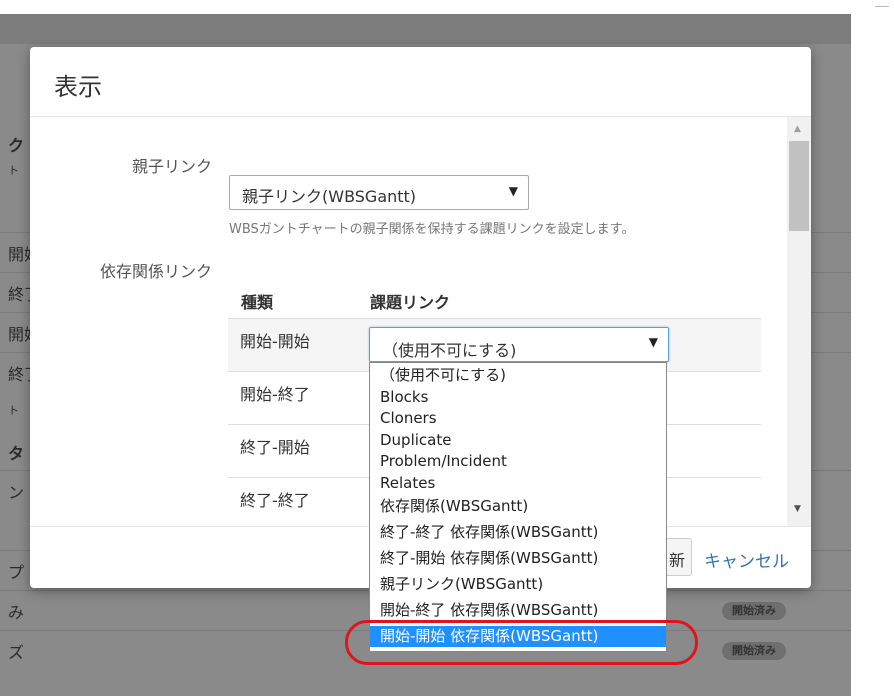 This screenshot has height=696, width=894. I want to click on background-text: み, so click(16, 612).